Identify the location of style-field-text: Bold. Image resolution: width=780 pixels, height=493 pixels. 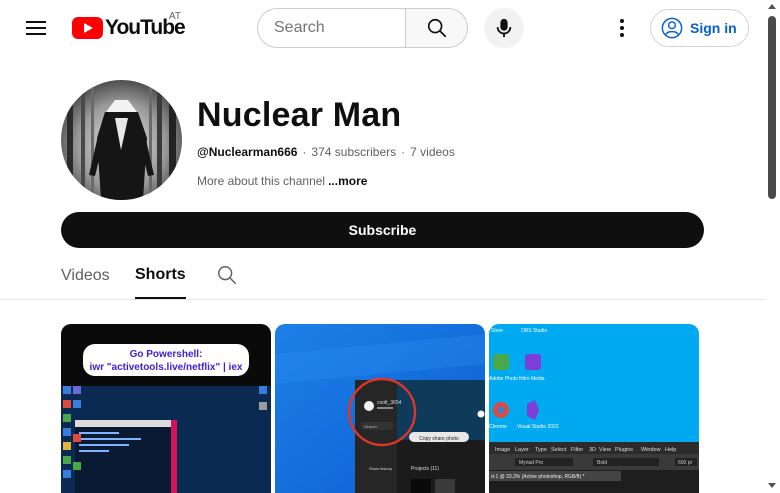
(602, 463).